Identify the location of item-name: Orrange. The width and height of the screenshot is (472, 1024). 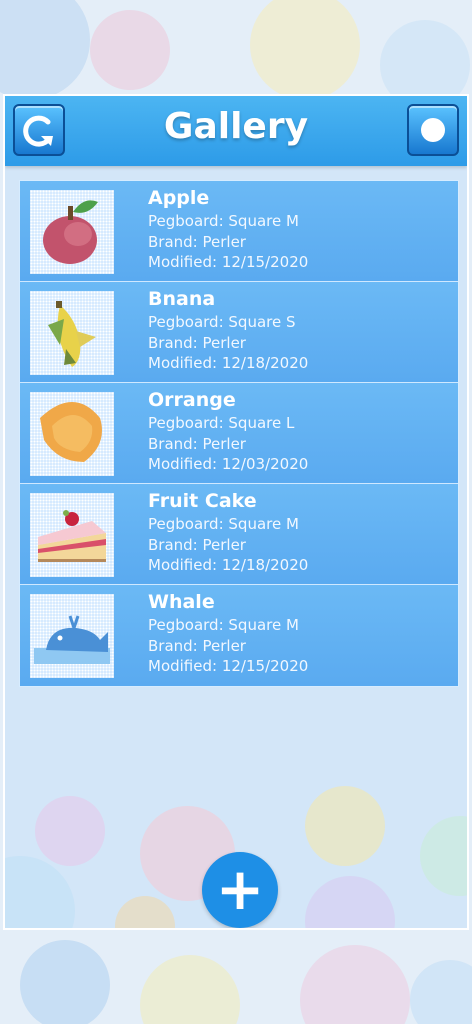
(192, 400).